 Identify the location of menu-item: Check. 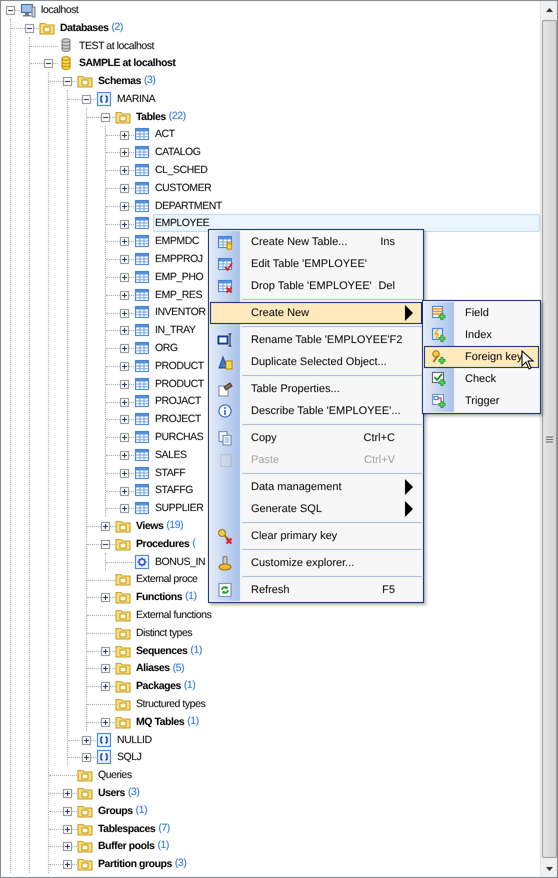
(481, 379).